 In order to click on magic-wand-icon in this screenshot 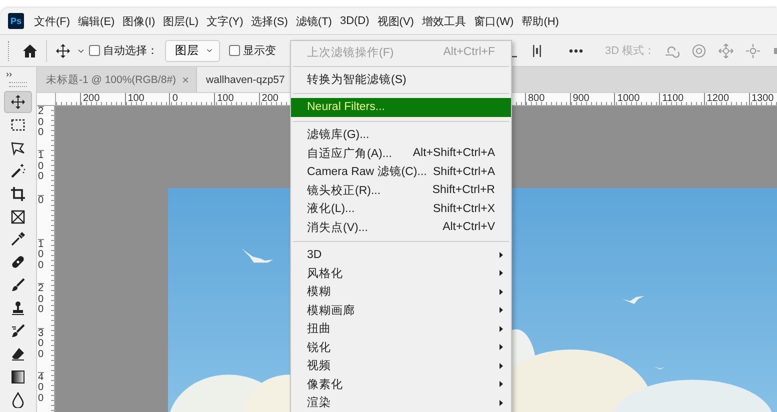, I will do `click(18, 170)`.